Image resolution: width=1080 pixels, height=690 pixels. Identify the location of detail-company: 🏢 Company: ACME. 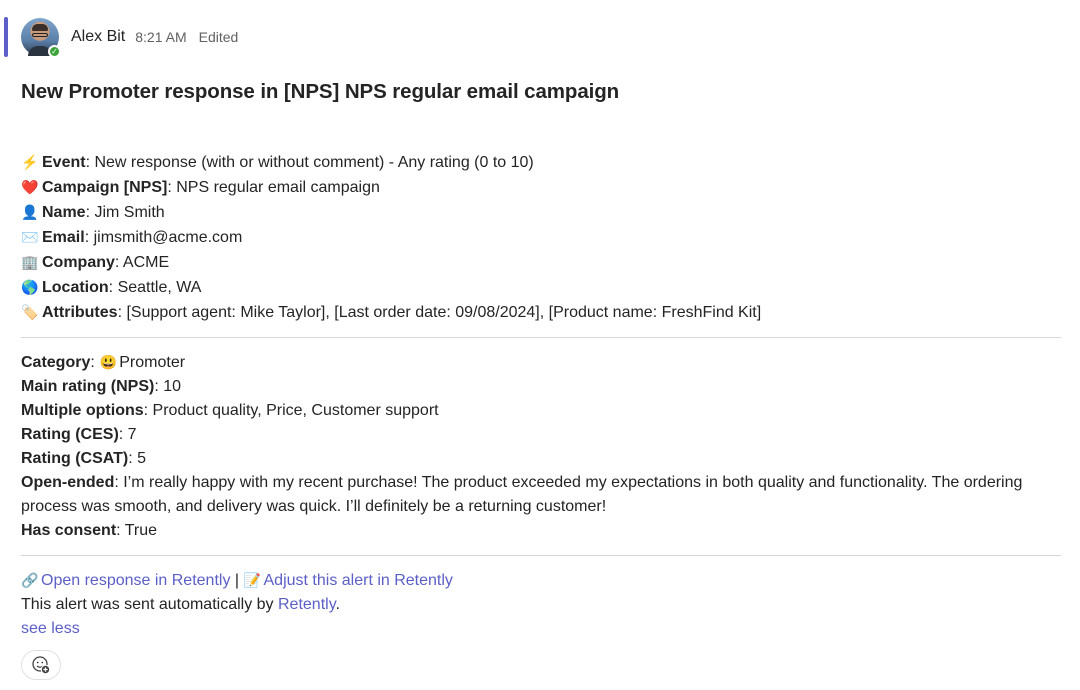
(541, 262).